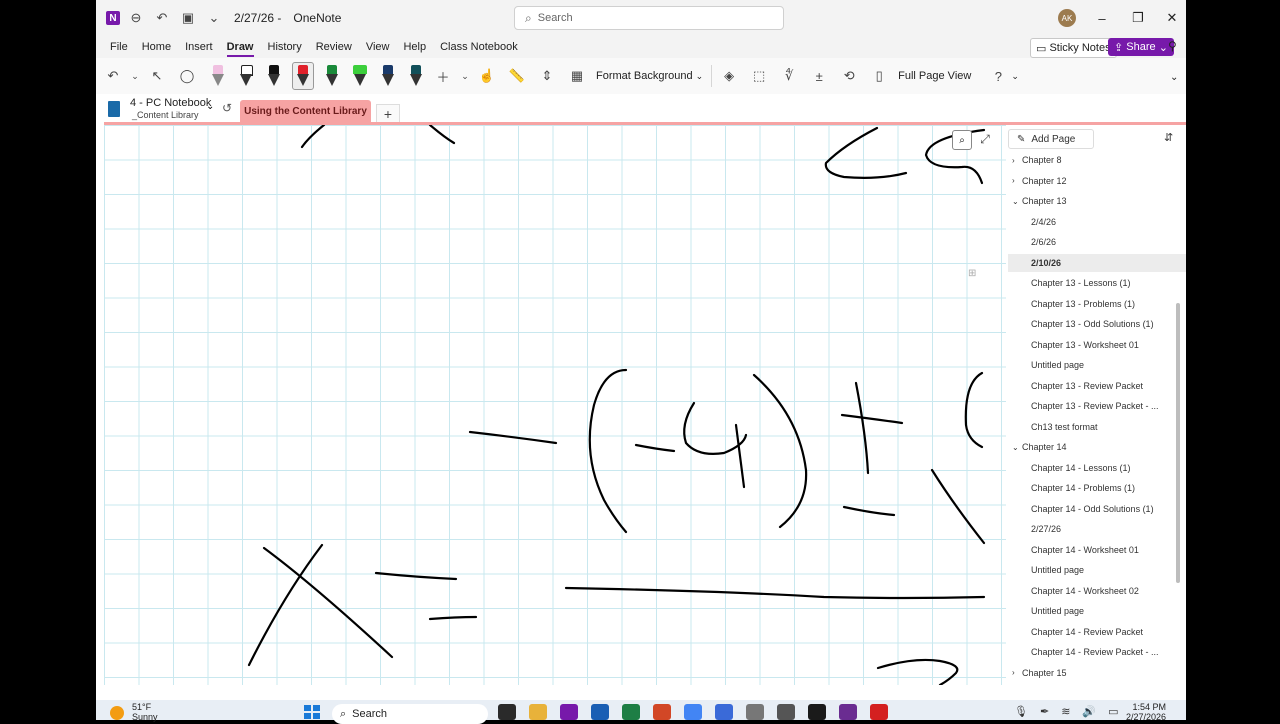  I want to click on page-item: Chapter 13 - Odd Solutions (1), so click(1097, 324).